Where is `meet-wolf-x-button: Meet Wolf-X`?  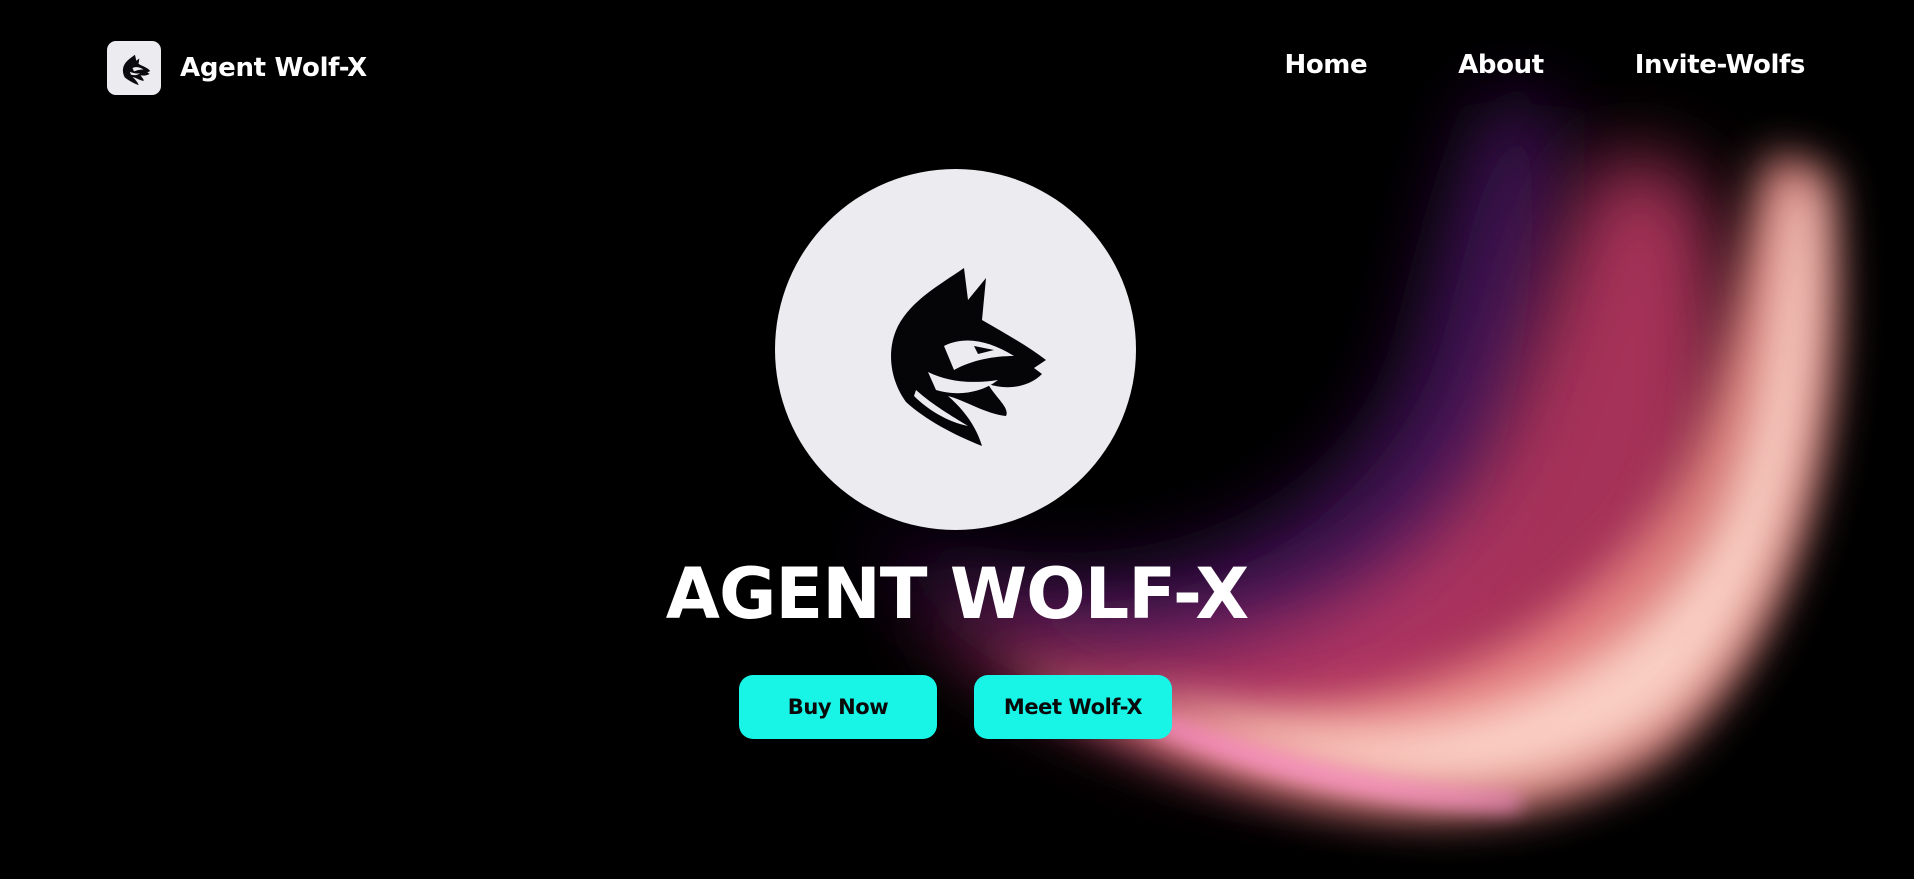 meet-wolf-x-button: Meet Wolf-X is located at coordinates (1073, 707).